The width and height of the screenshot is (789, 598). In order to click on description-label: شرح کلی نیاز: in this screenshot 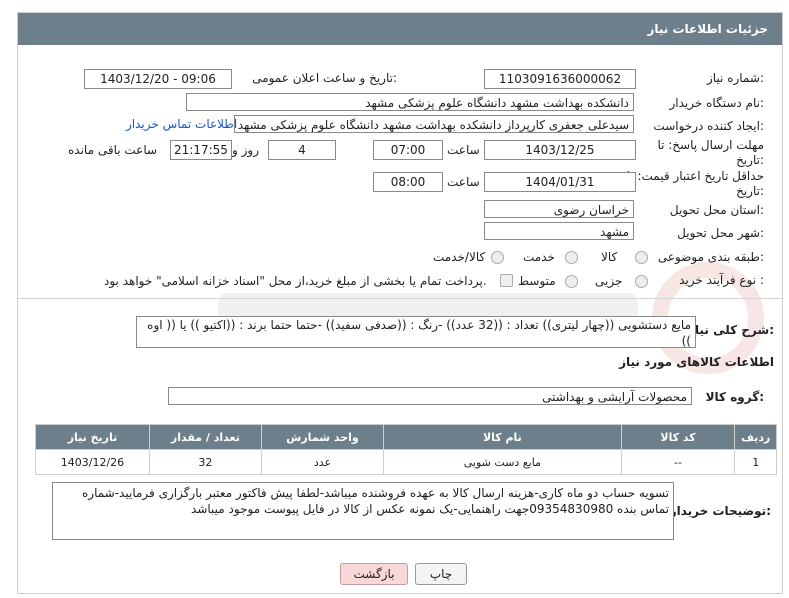, I will do `click(731, 330)`.